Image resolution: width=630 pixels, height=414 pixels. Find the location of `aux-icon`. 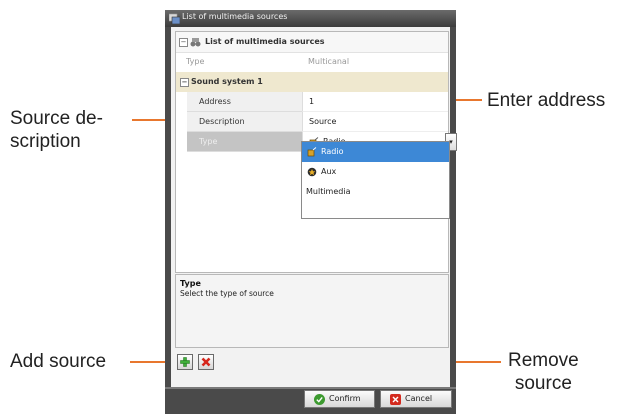

aux-icon is located at coordinates (312, 172).